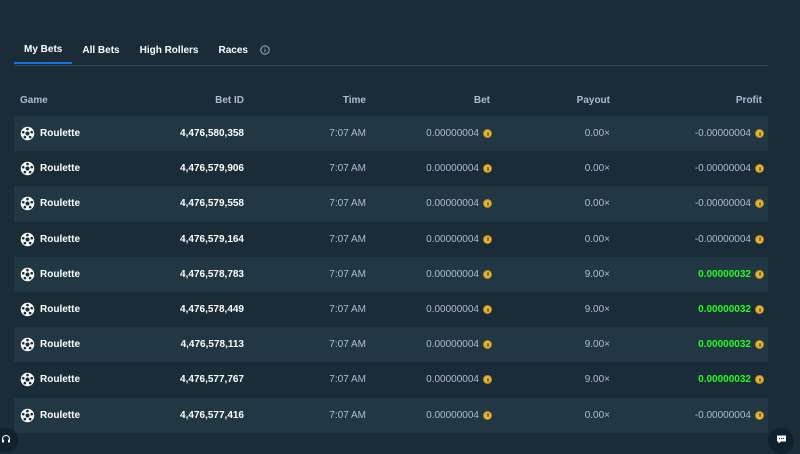  Describe the element at coordinates (391, 51) in the screenshot. I see `bets-tabs: My Bets All Bets High Rollers Races` at that location.